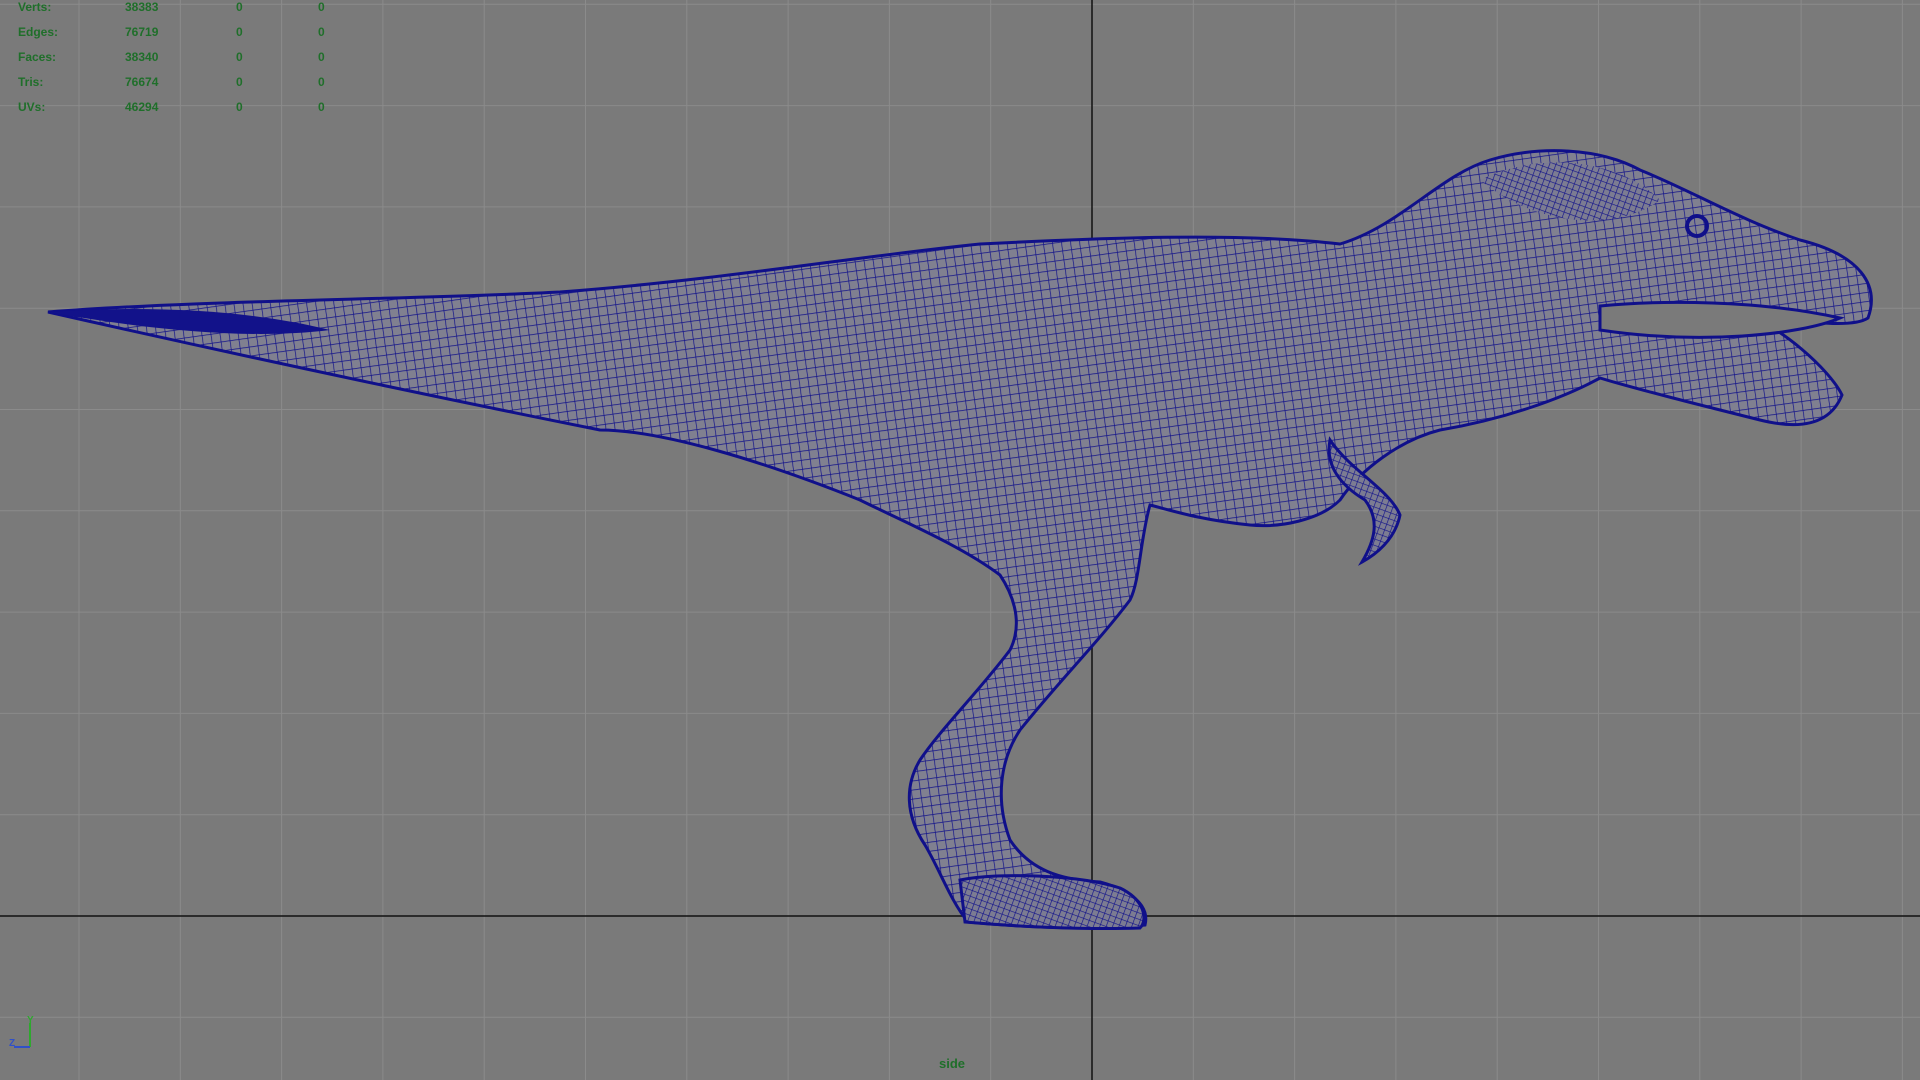 The image size is (1920, 1080). I want to click on hud-stat-label: Tris:, so click(31, 82).